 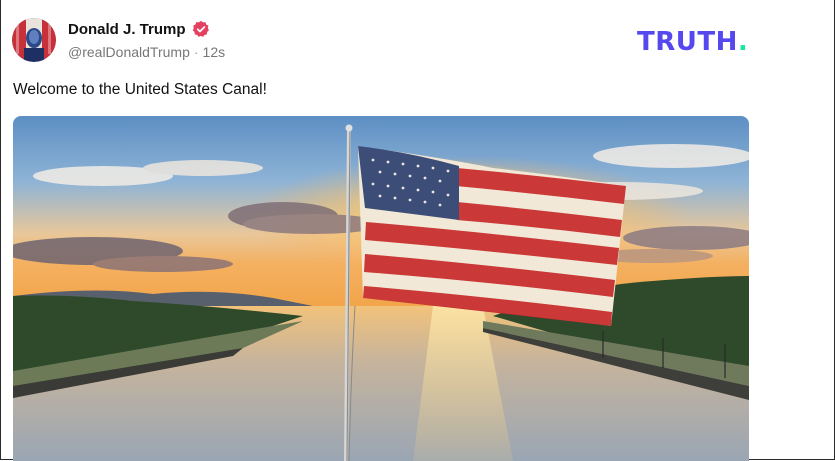 What do you see at coordinates (129, 52) in the screenshot?
I see `author-handle: @realDonaldTrump` at bounding box center [129, 52].